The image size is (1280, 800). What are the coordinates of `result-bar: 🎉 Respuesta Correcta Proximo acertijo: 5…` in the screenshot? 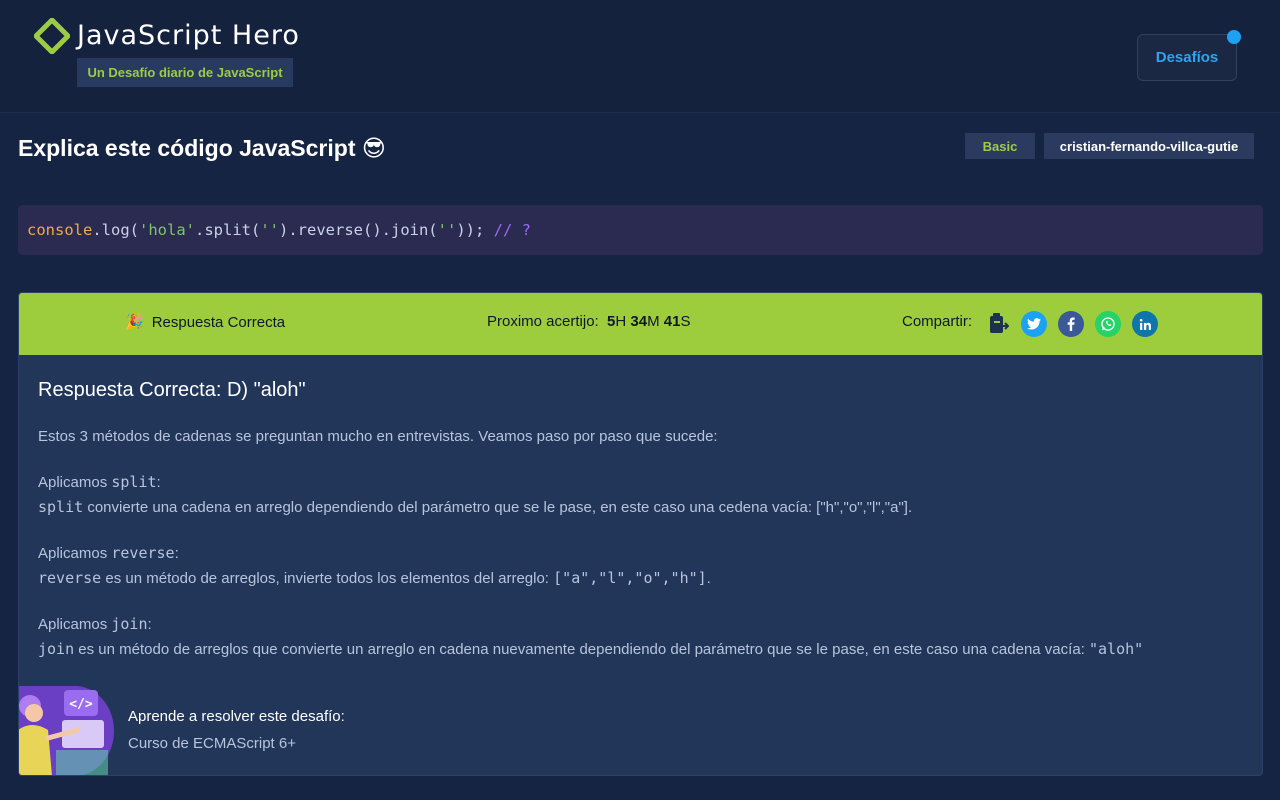 It's located at (640, 324).